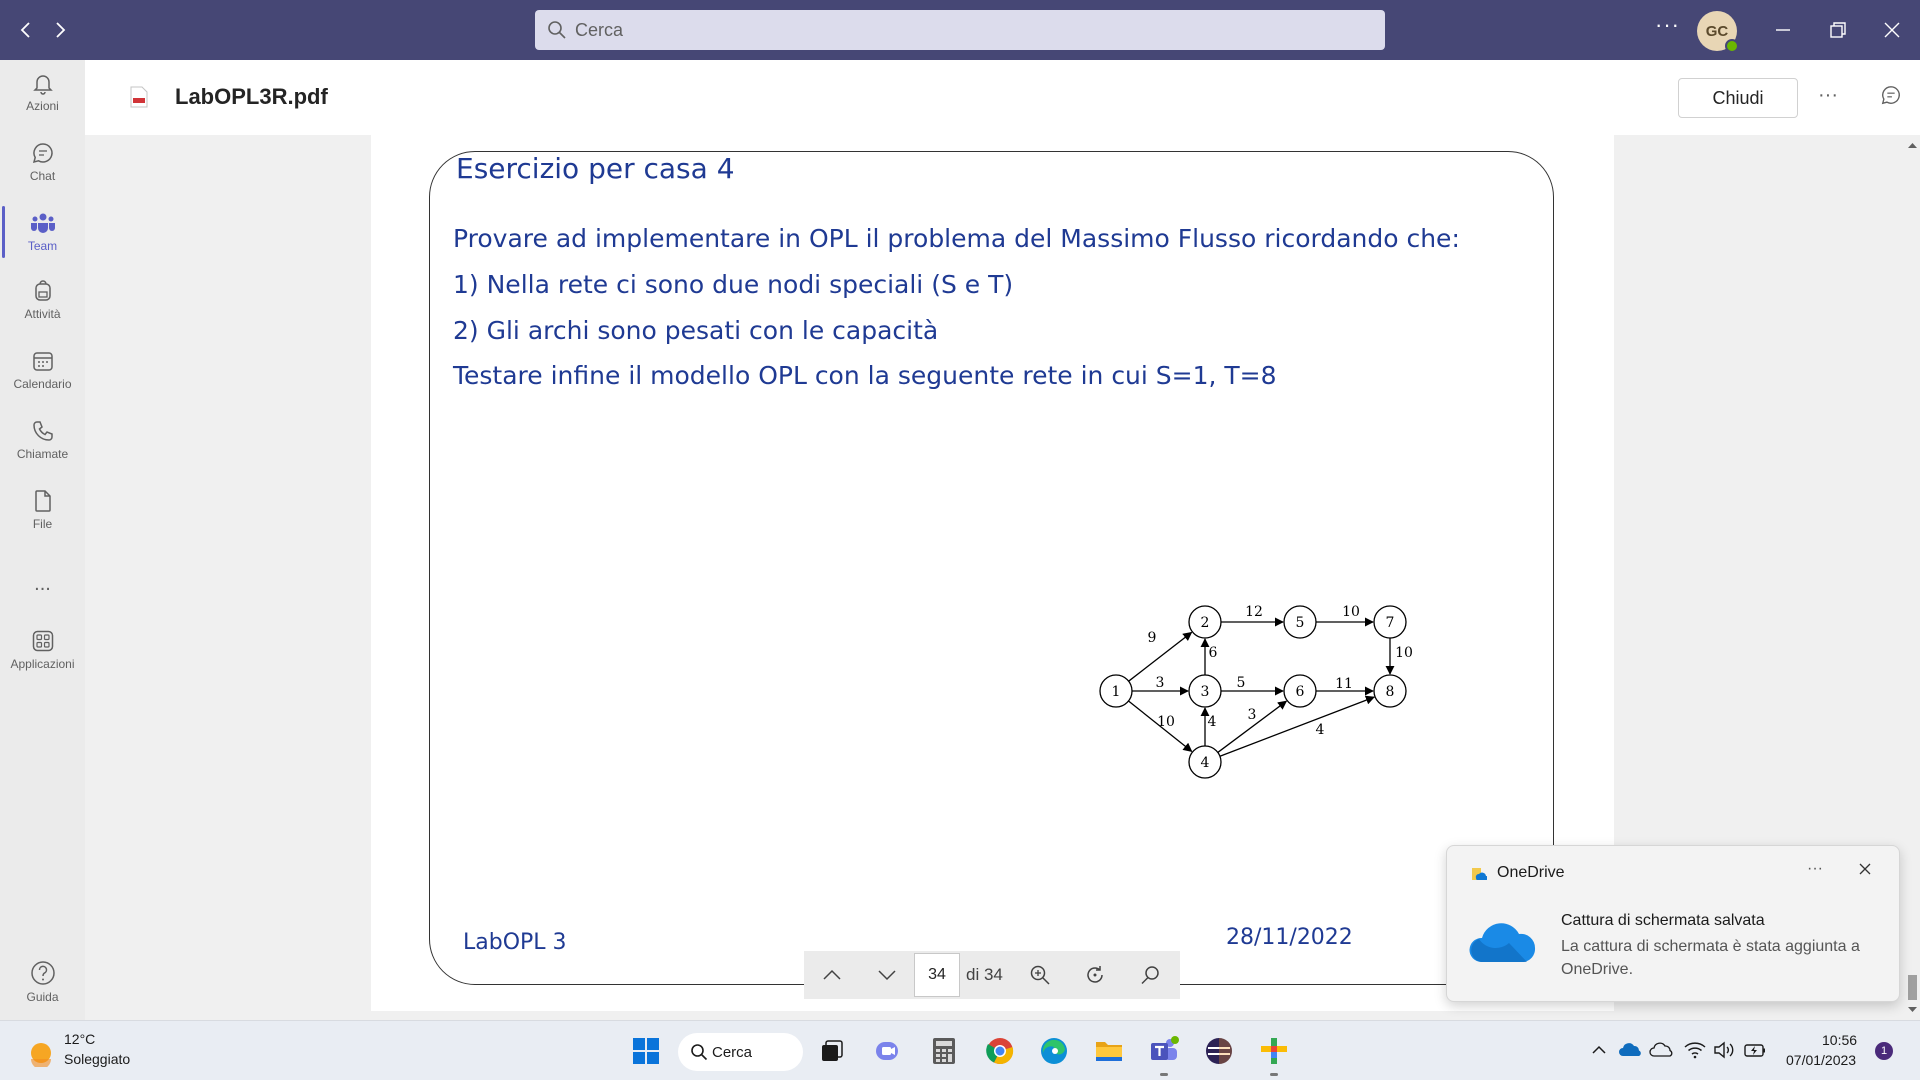  I want to click on find-button, so click(1150, 975).